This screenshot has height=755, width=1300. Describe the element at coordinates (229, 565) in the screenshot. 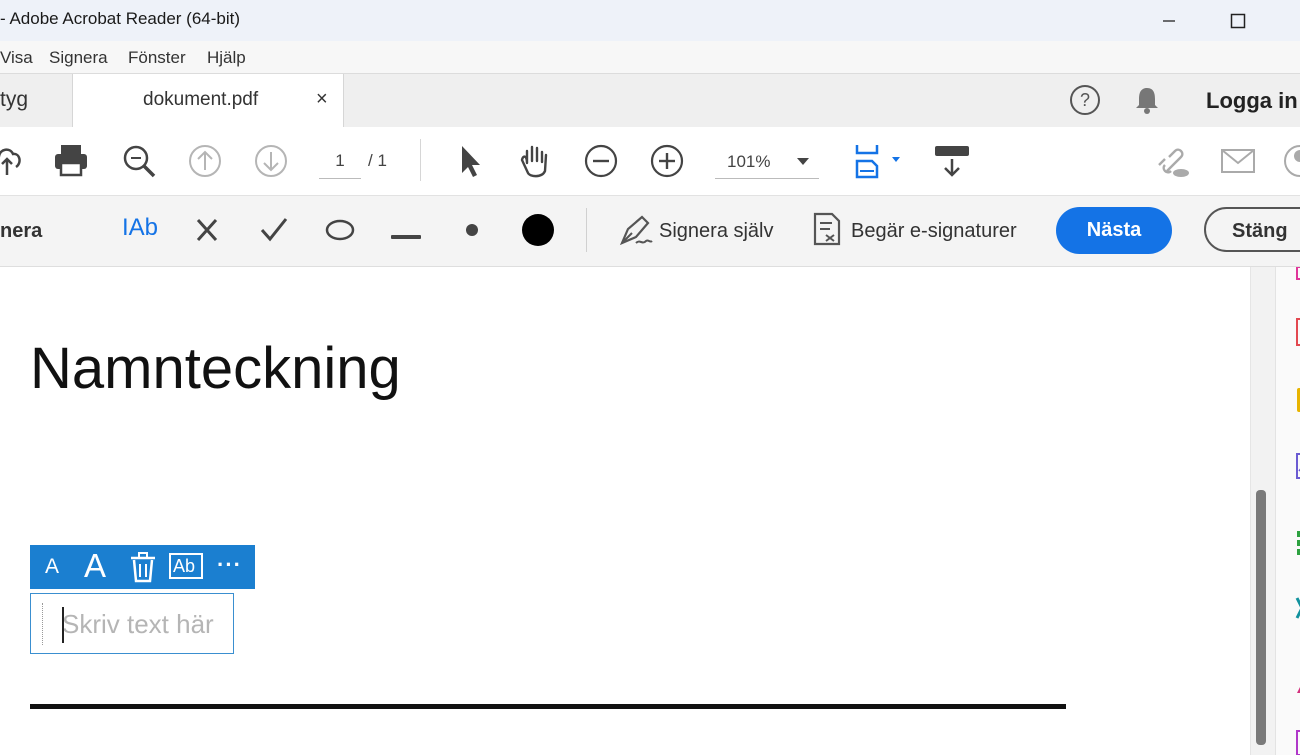

I see `more-options-button: ···` at that location.